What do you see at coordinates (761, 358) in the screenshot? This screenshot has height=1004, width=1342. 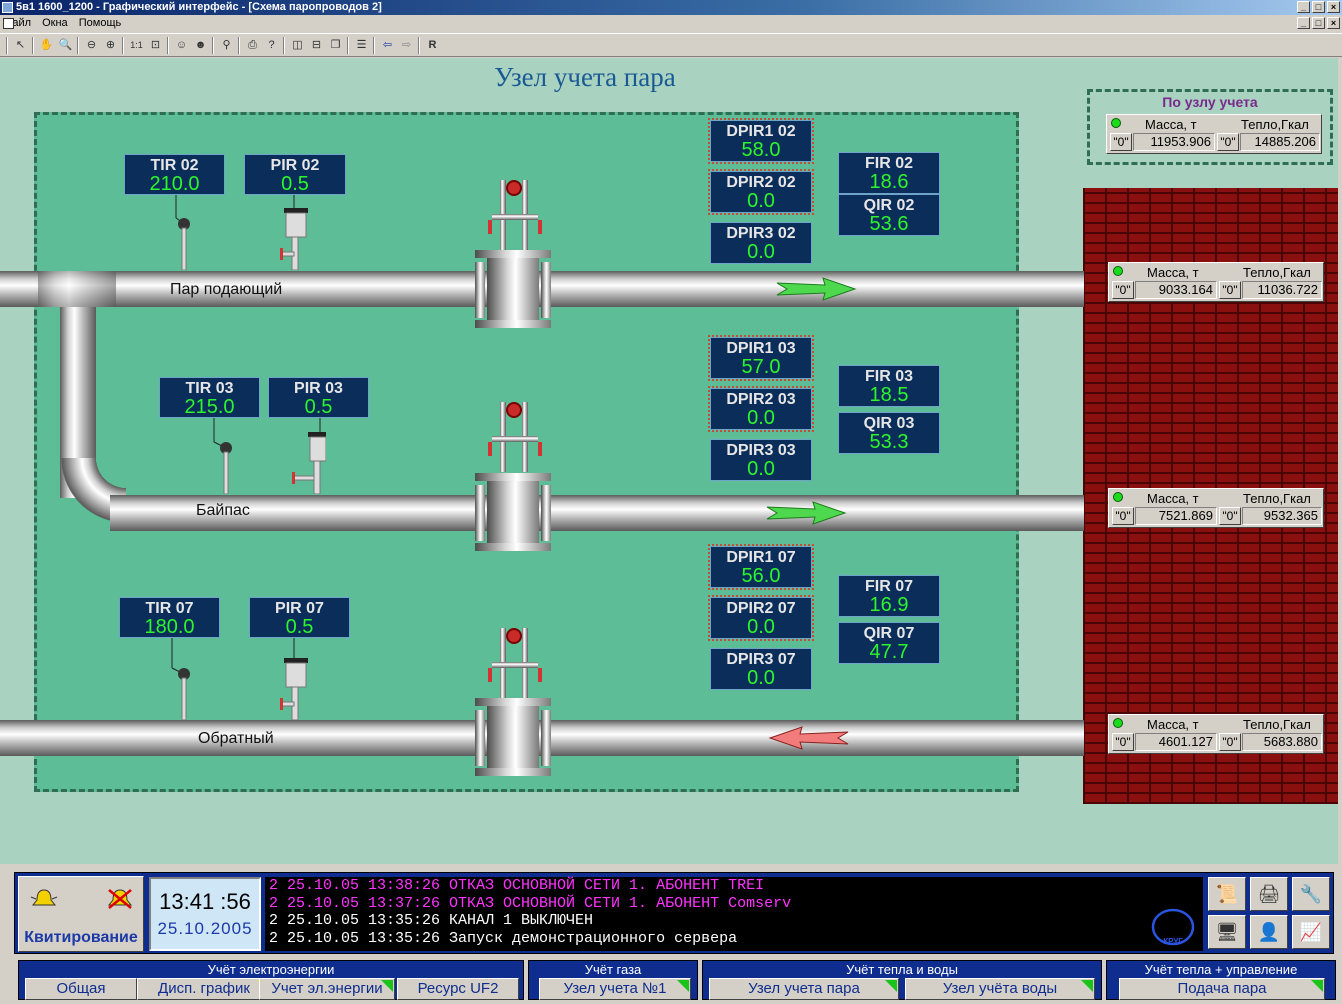 I see `tag-dpir1-03: DPIR1 03 57.0` at bounding box center [761, 358].